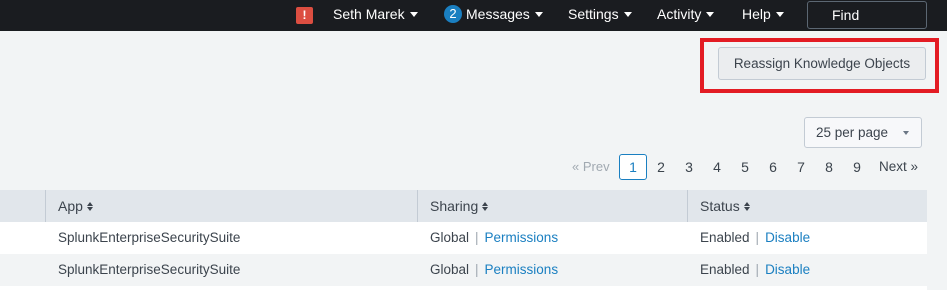 The height and width of the screenshot is (290, 947). Describe the element at coordinates (591, 166) in the screenshot. I see `pagination-prev: « Prev` at that location.